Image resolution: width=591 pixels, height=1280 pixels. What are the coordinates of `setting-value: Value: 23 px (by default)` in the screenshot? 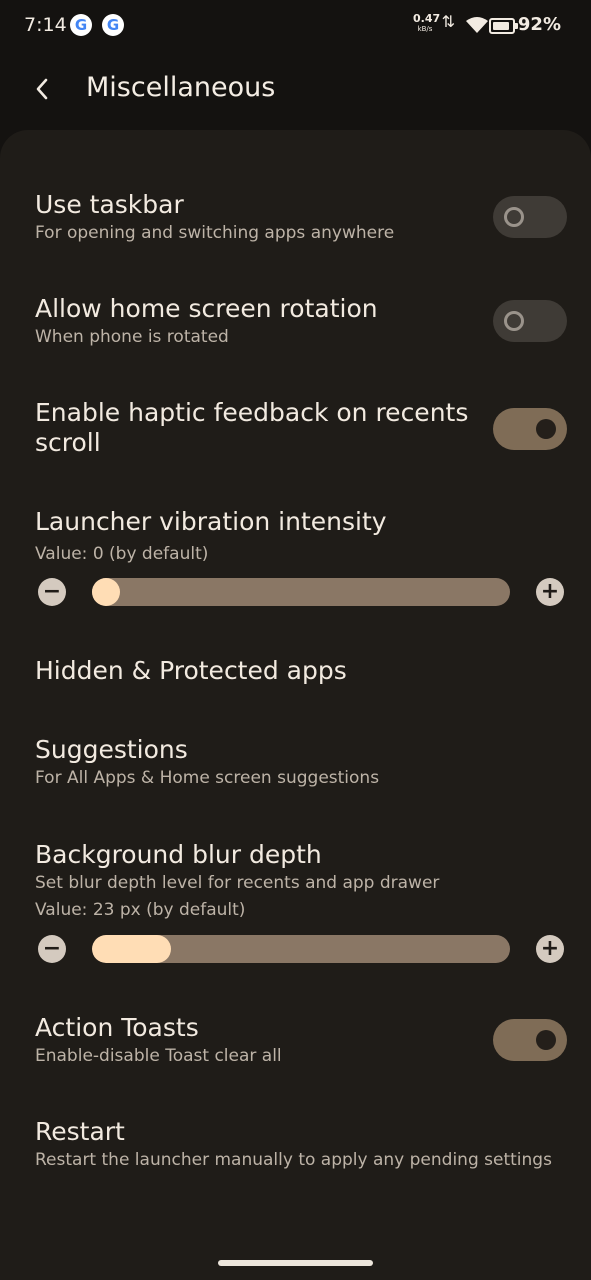 It's located at (140, 910).